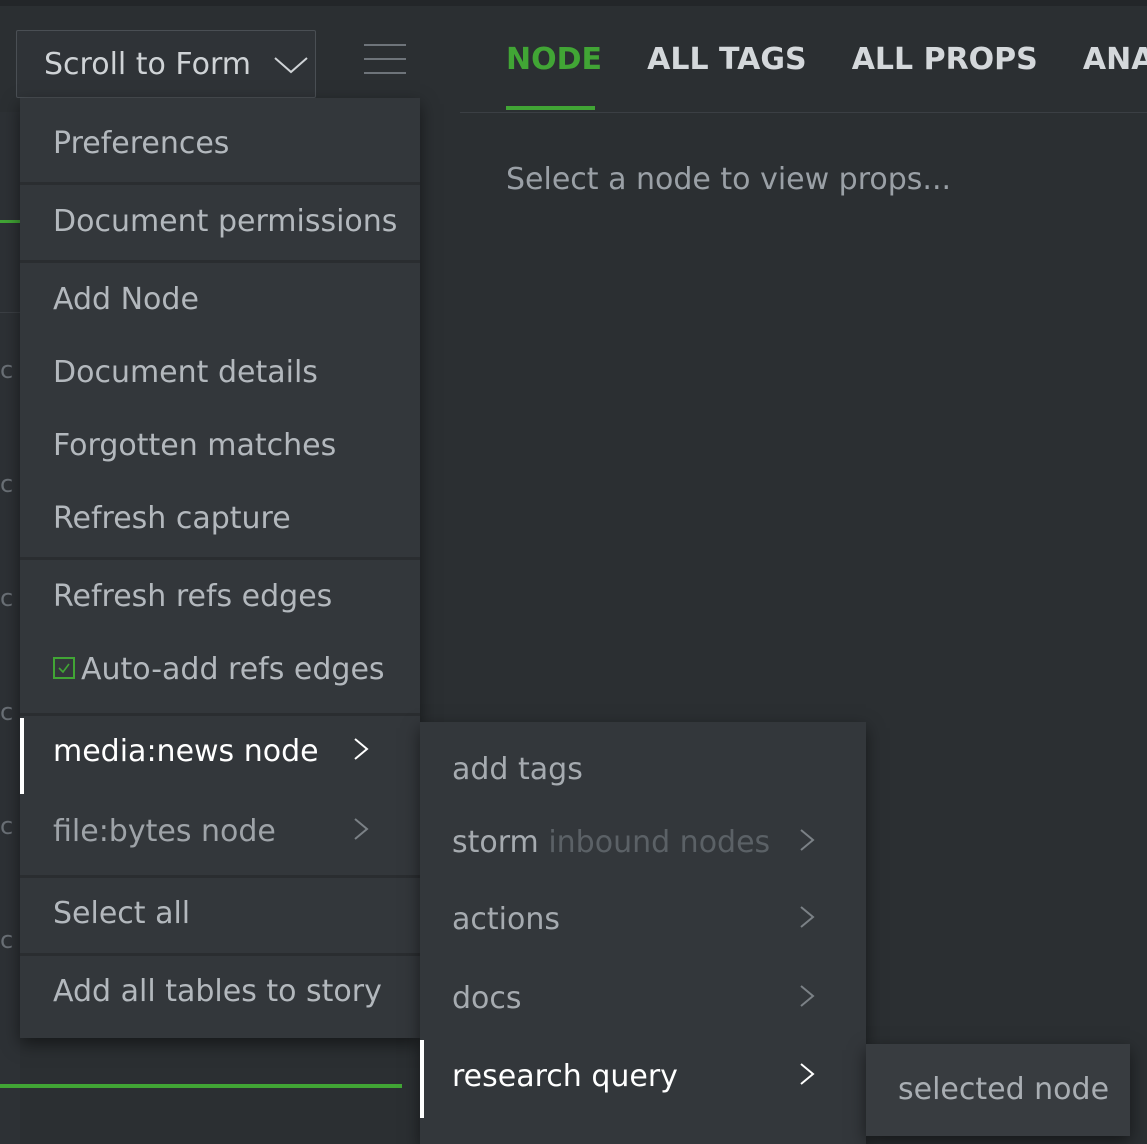 This screenshot has width=1147, height=1144. What do you see at coordinates (506, 919) in the screenshot?
I see `actions-label: actions` at bounding box center [506, 919].